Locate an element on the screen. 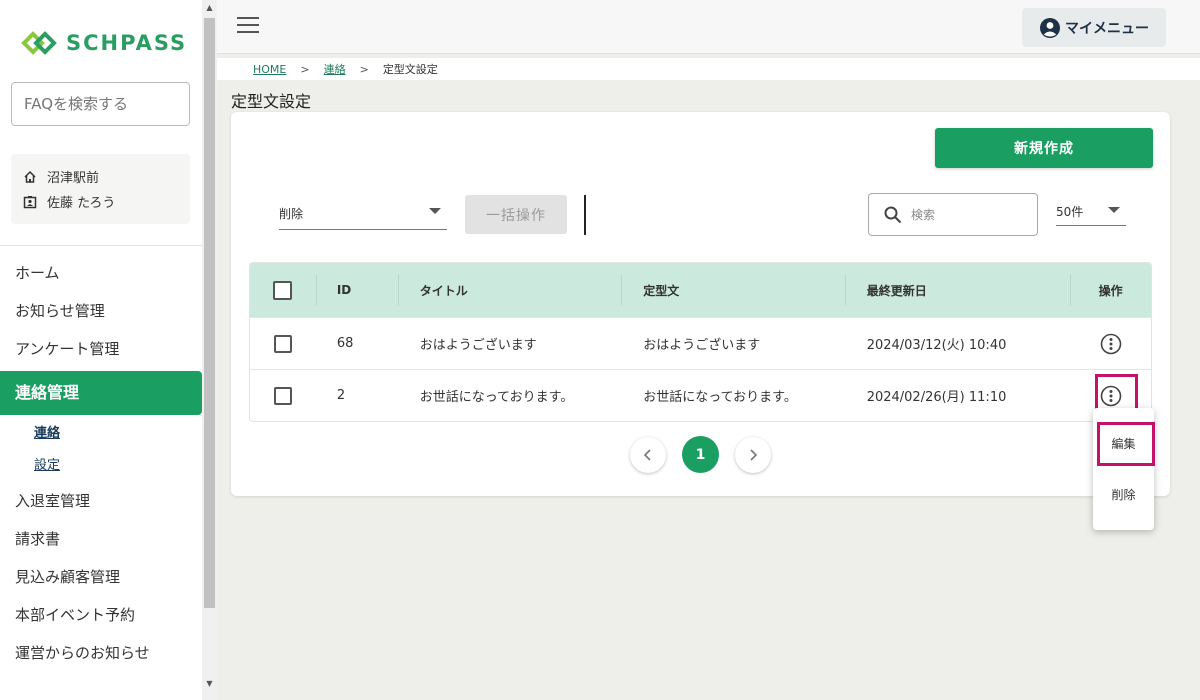 Image resolution: width=1200 pixels, height=700 pixels. sidebar-item-surveys: アンケート管理 is located at coordinates (101, 349).